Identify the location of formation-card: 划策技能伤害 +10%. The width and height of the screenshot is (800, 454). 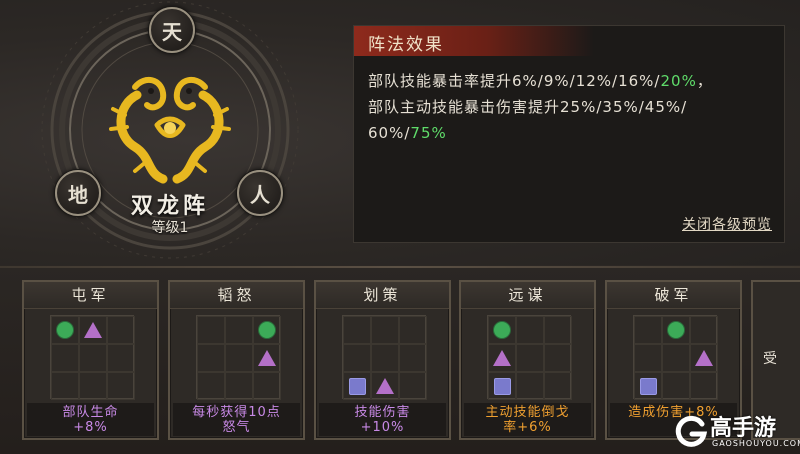
(382, 360).